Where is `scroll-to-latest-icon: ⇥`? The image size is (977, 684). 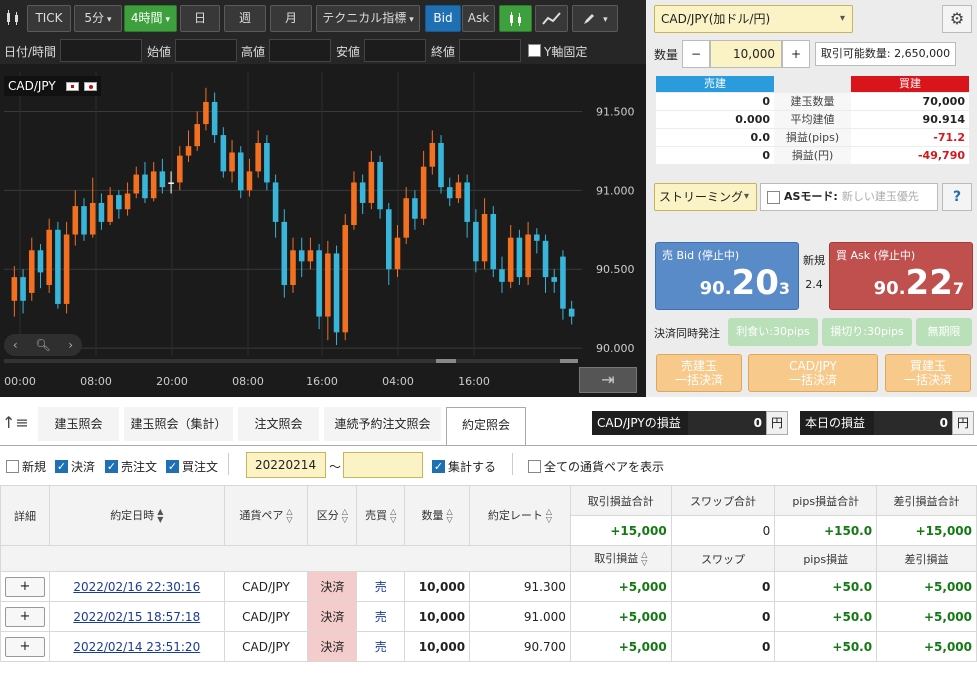 scroll-to-latest-icon: ⇥ is located at coordinates (608, 380).